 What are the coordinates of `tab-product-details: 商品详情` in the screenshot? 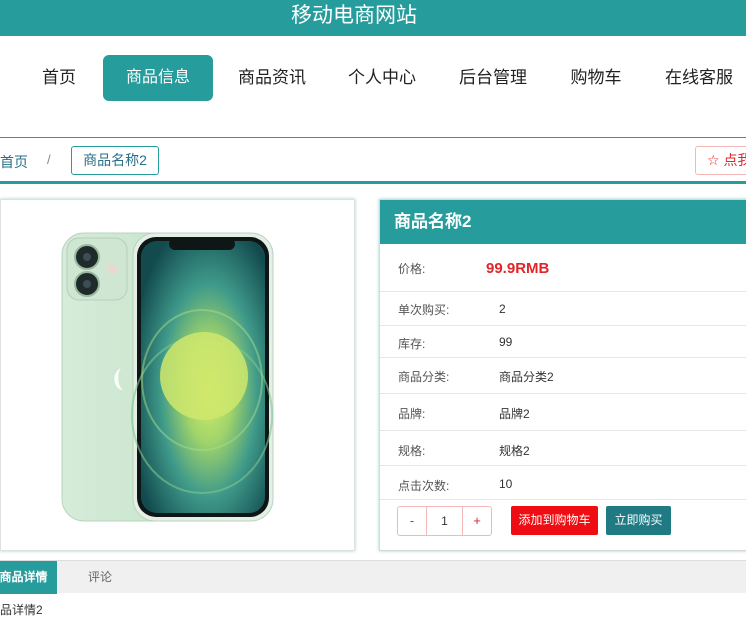 It's located at (28, 577).